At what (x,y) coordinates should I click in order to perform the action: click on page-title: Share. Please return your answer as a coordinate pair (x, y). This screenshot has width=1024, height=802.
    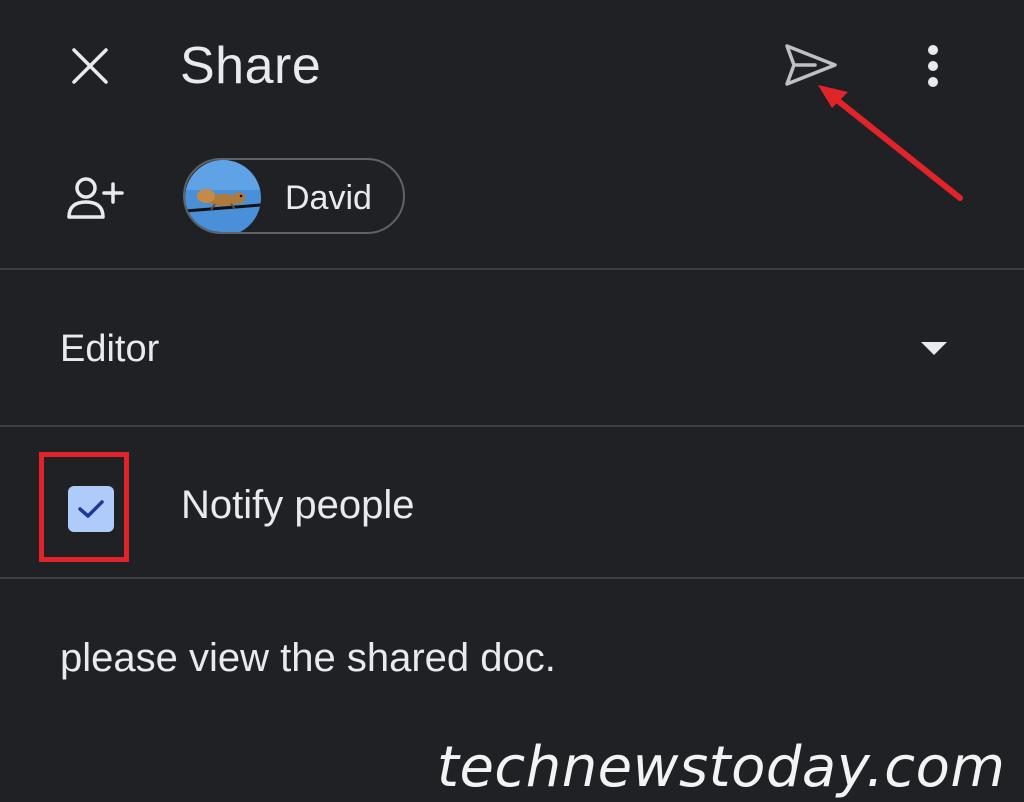
    Looking at the image, I should click on (251, 66).